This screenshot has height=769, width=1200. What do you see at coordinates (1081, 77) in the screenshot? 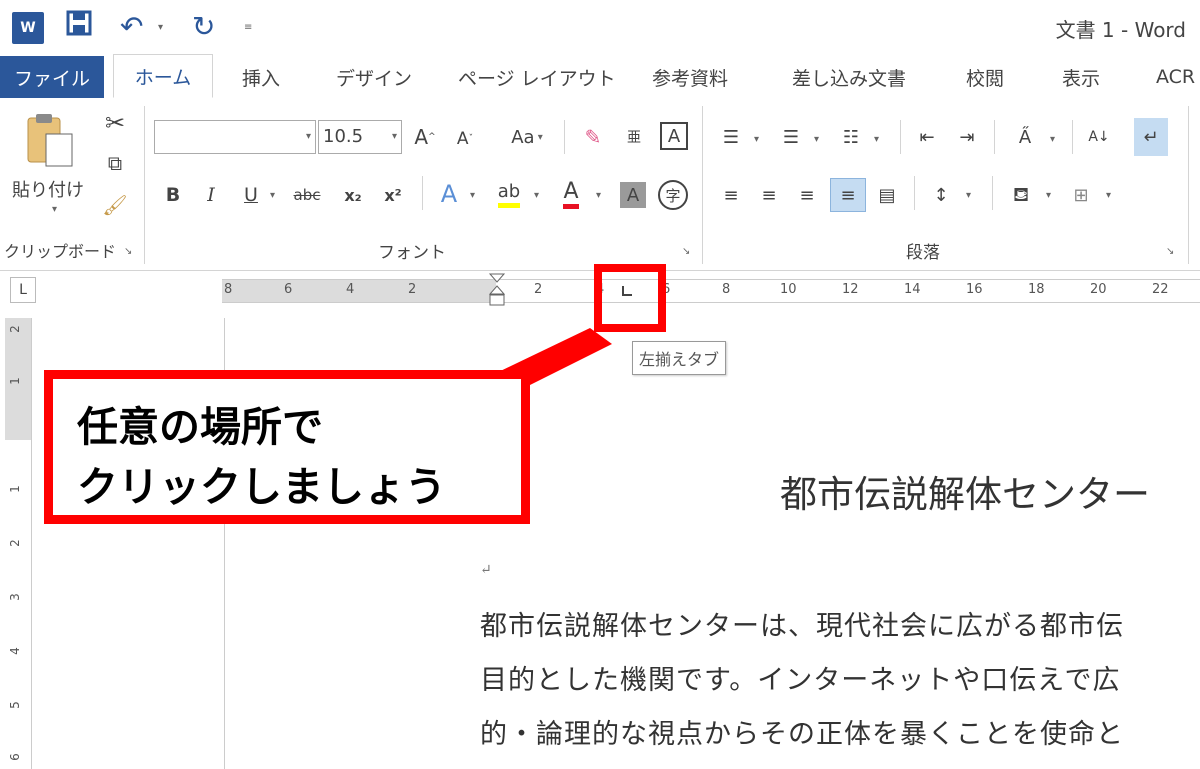
I see `tab-view: 表示` at bounding box center [1081, 77].